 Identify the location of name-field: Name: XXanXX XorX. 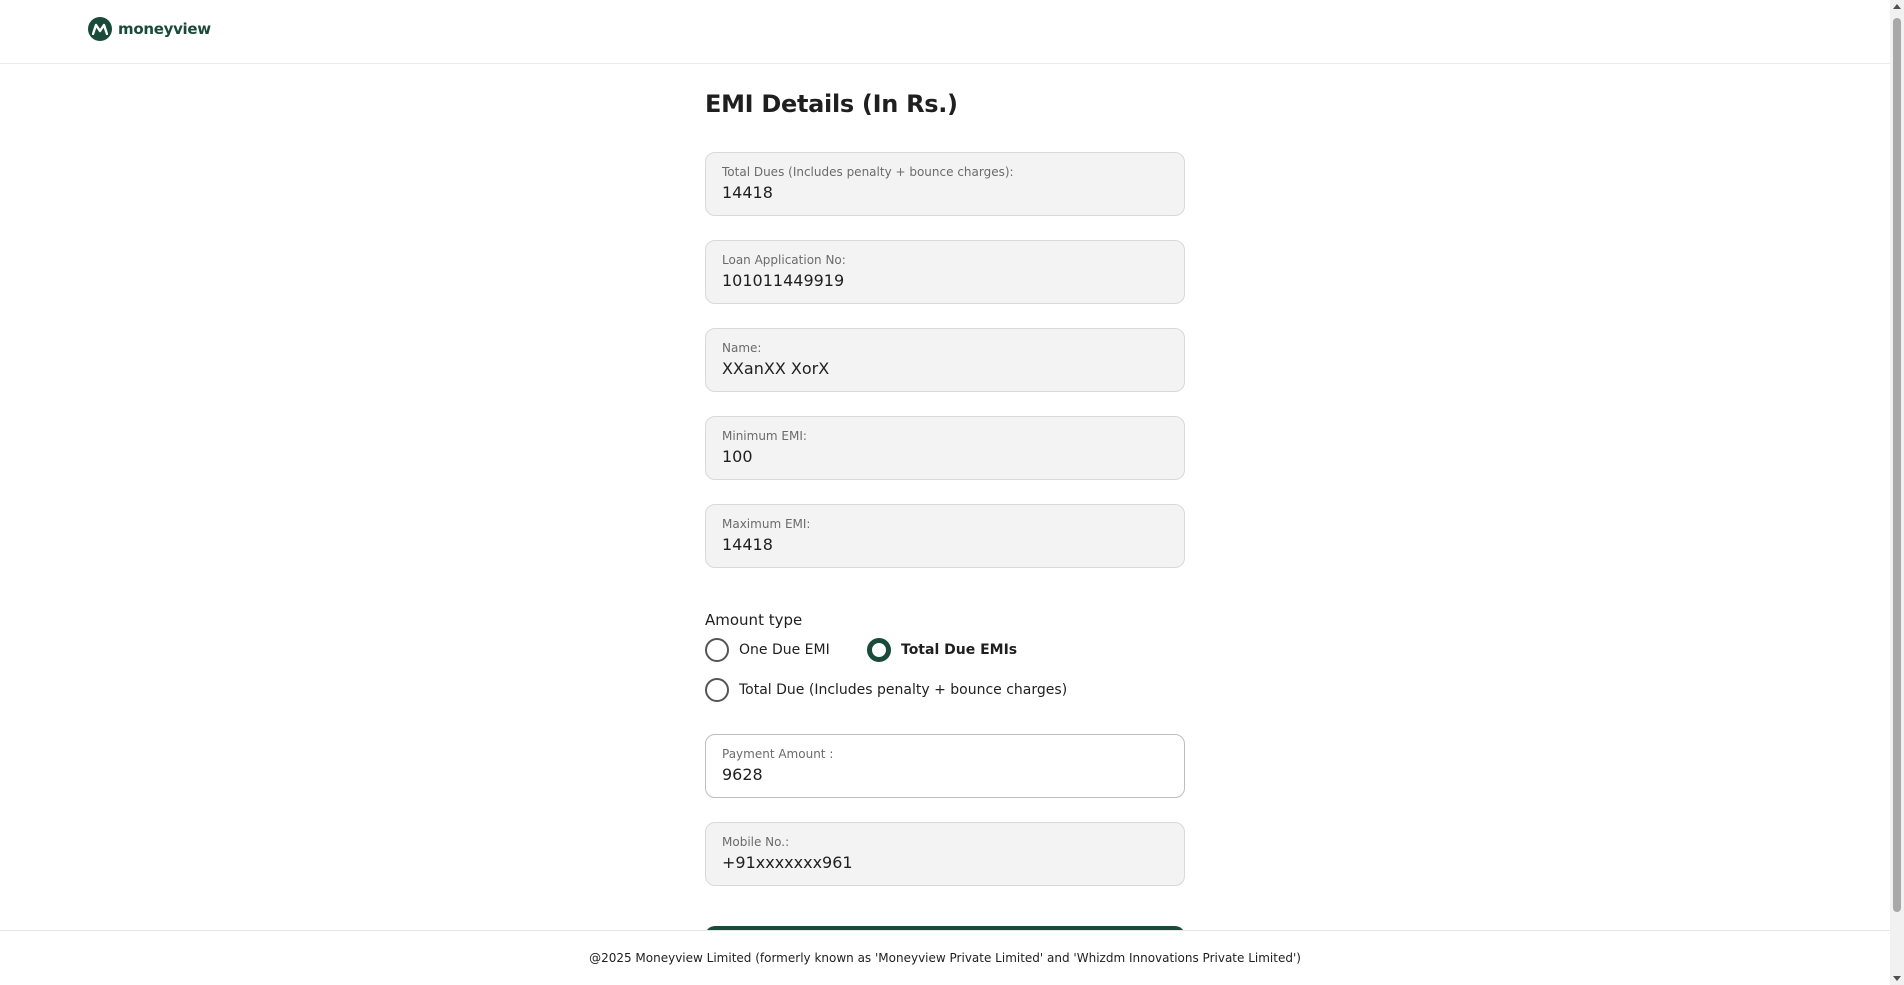
(945, 360).